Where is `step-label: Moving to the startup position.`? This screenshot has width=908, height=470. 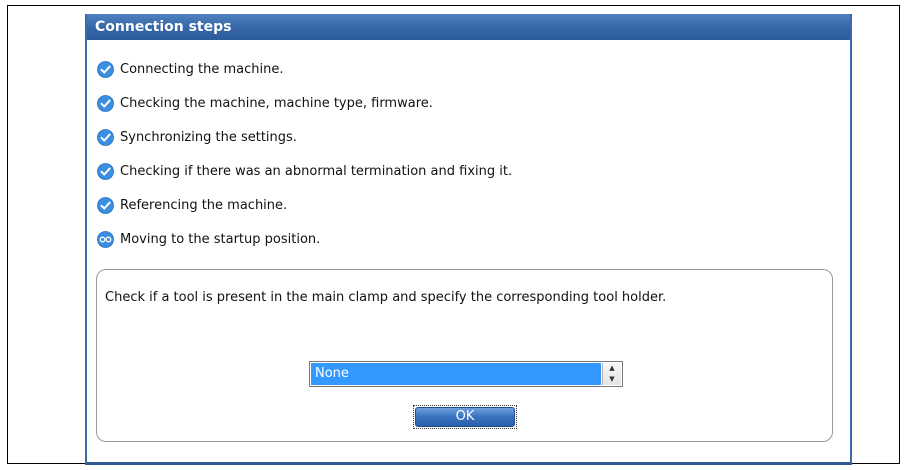
step-label: Moving to the startup position. is located at coordinates (220, 239).